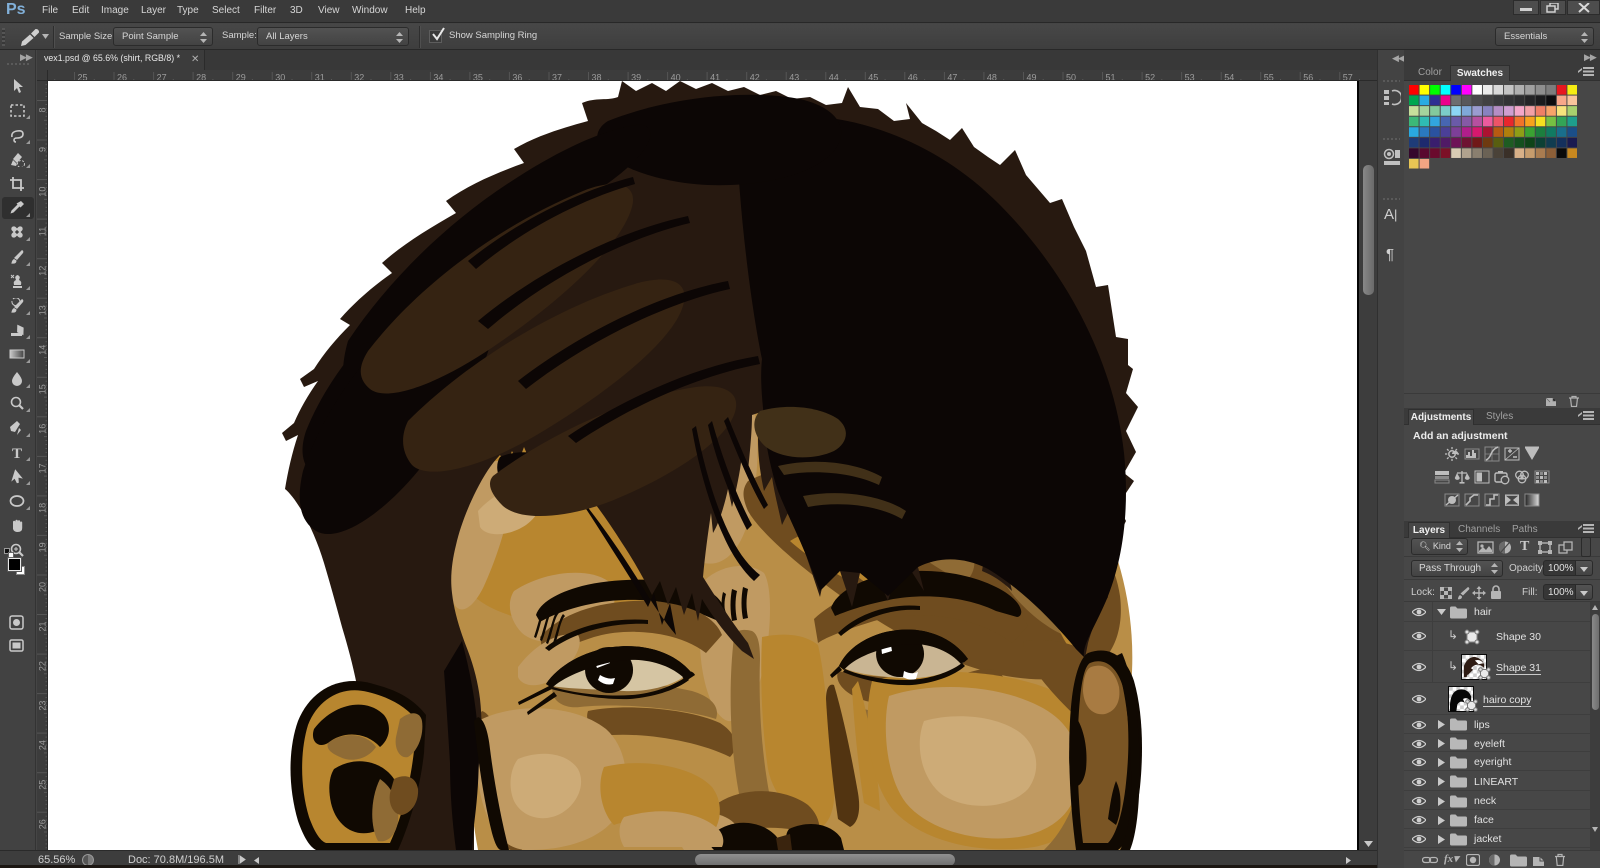 The width and height of the screenshot is (1600, 868). Describe the element at coordinates (636, 77) in the screenshot. I see `svg-text: 39` at that location.